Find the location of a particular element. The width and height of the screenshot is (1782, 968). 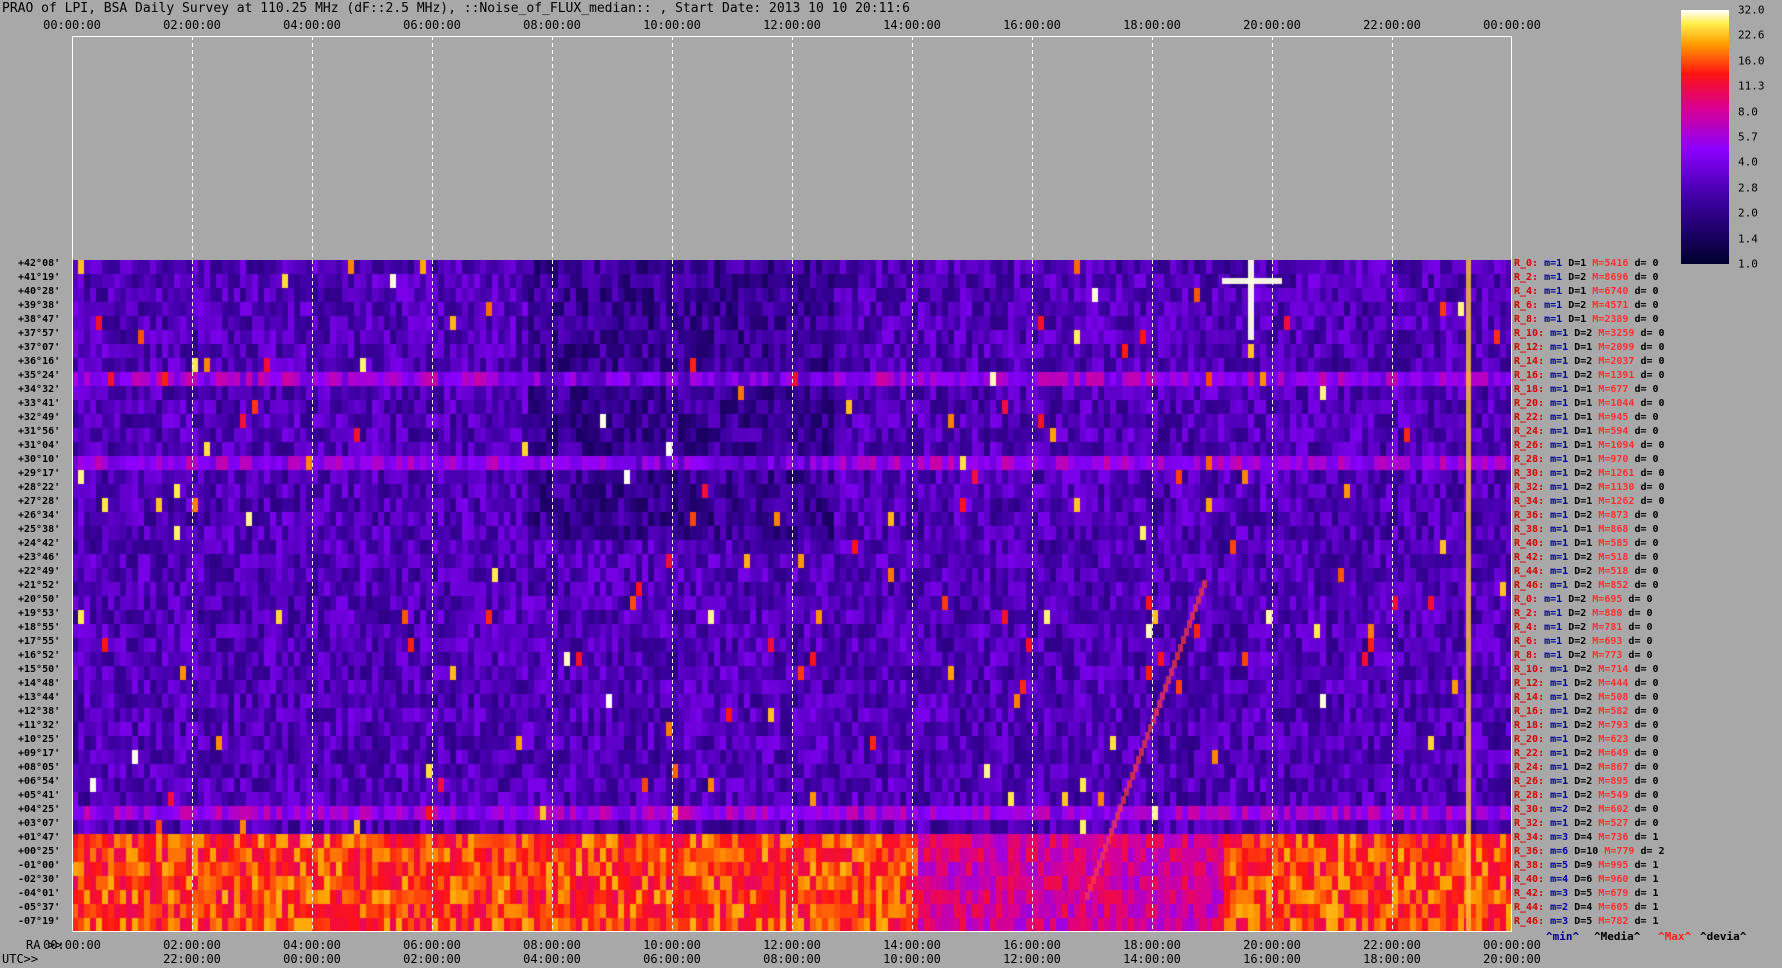

row-stat-field: M=693 is located at coordinates (1604, 641).